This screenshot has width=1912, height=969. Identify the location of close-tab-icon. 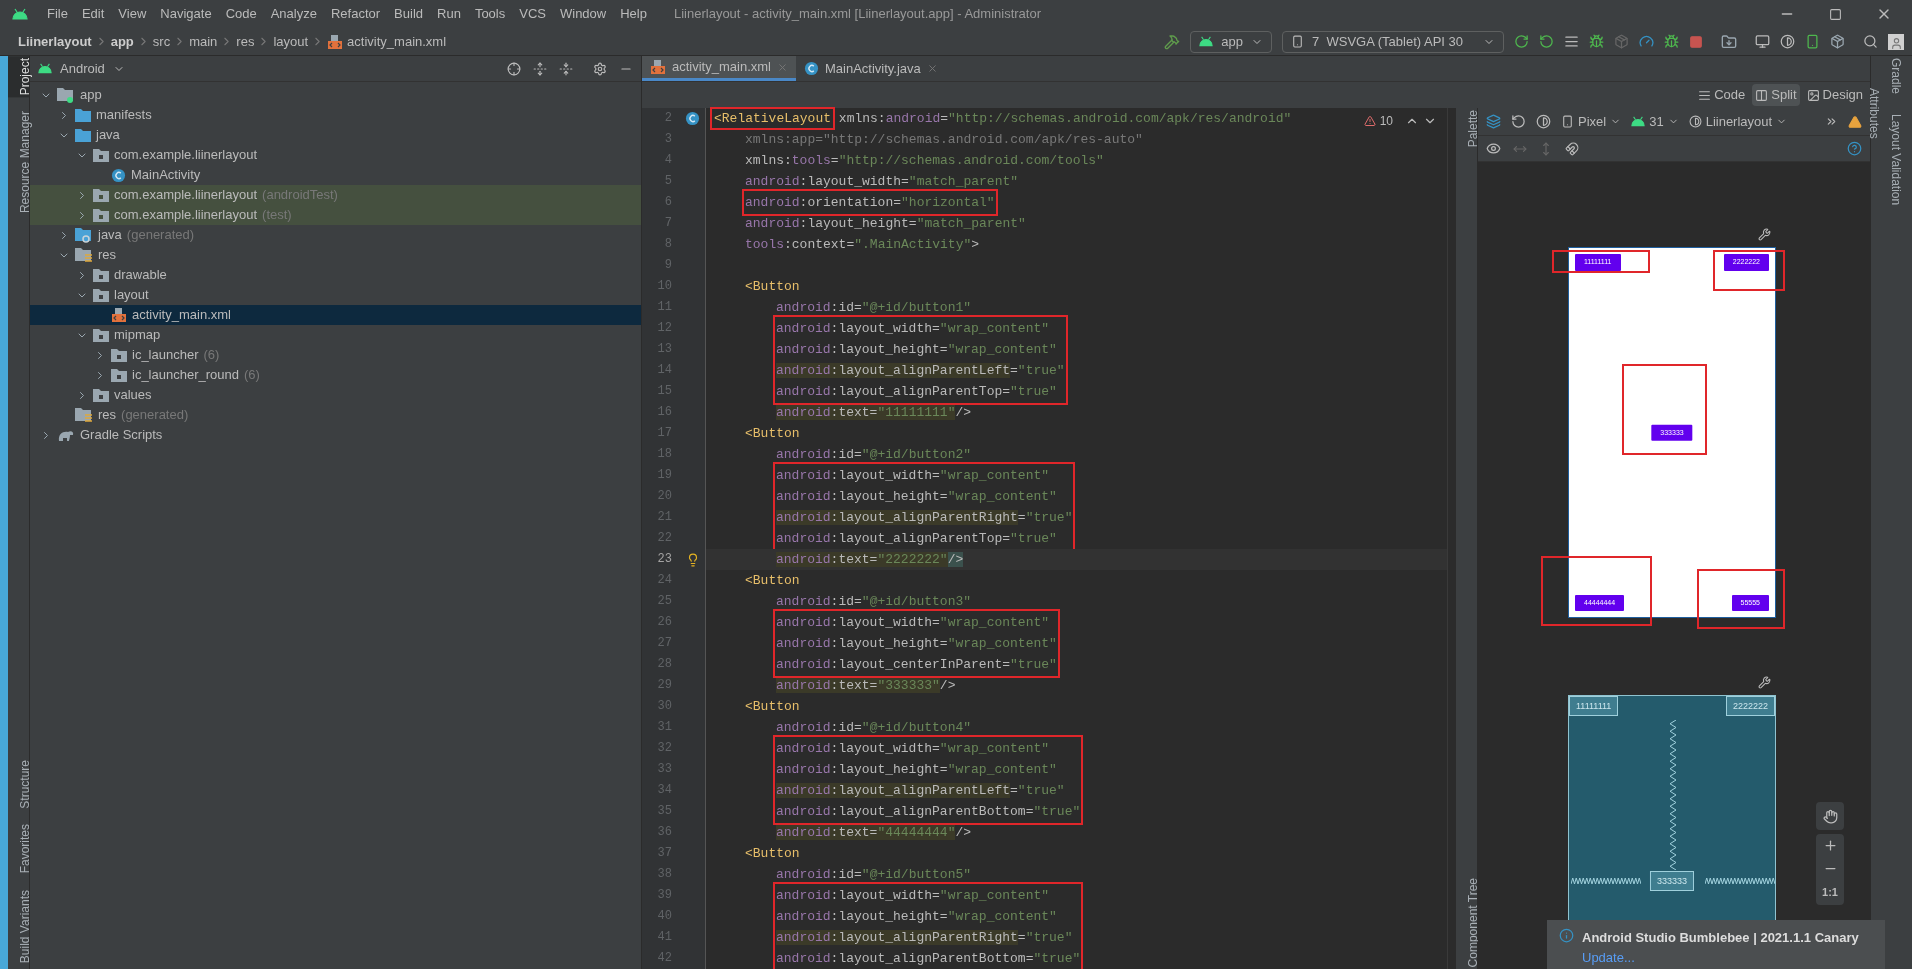
(932, 68).